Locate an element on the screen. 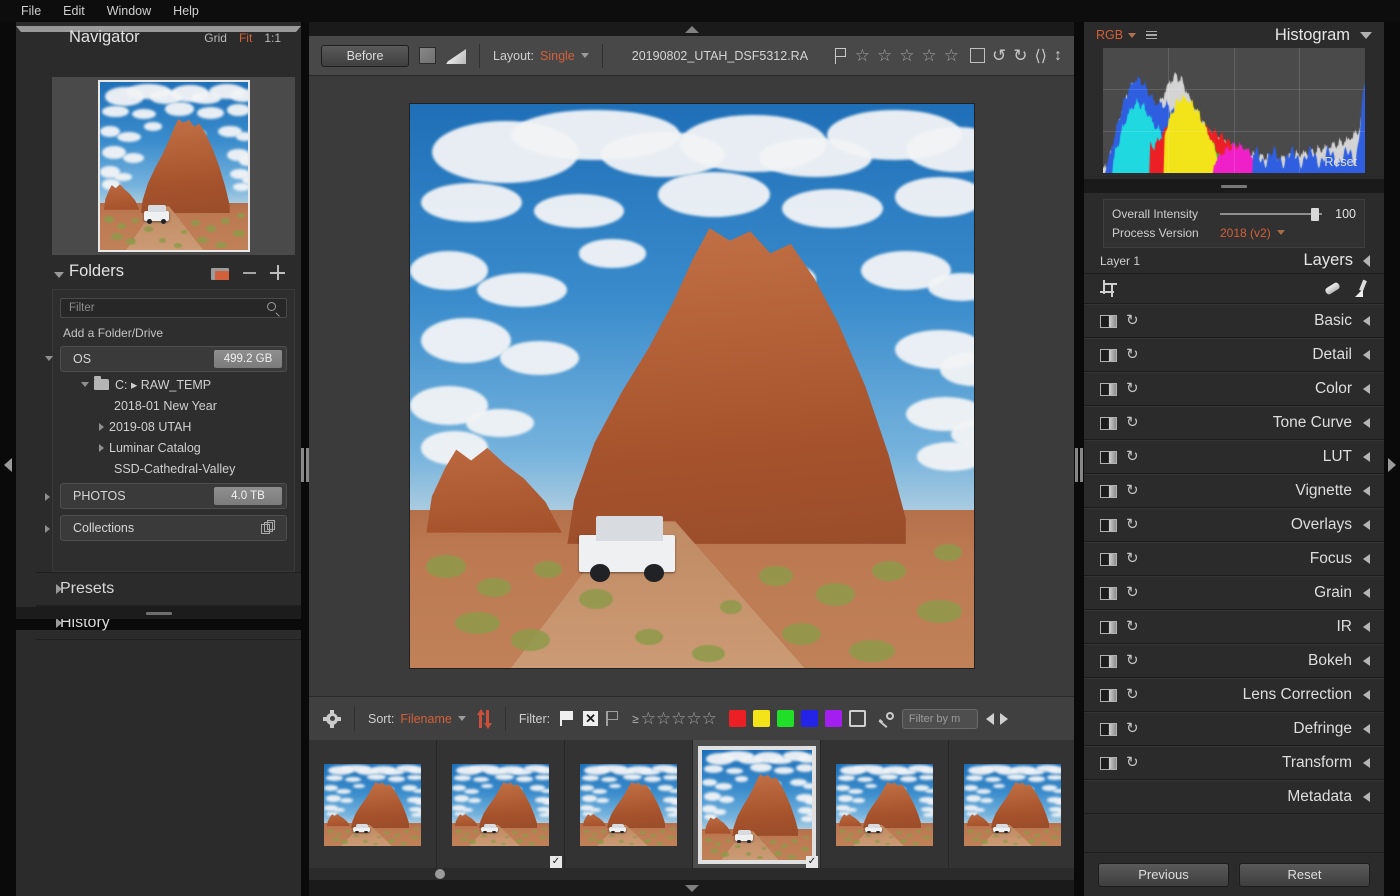  rotate-right-icon: ↻ is located at coordinates (1020, 56).